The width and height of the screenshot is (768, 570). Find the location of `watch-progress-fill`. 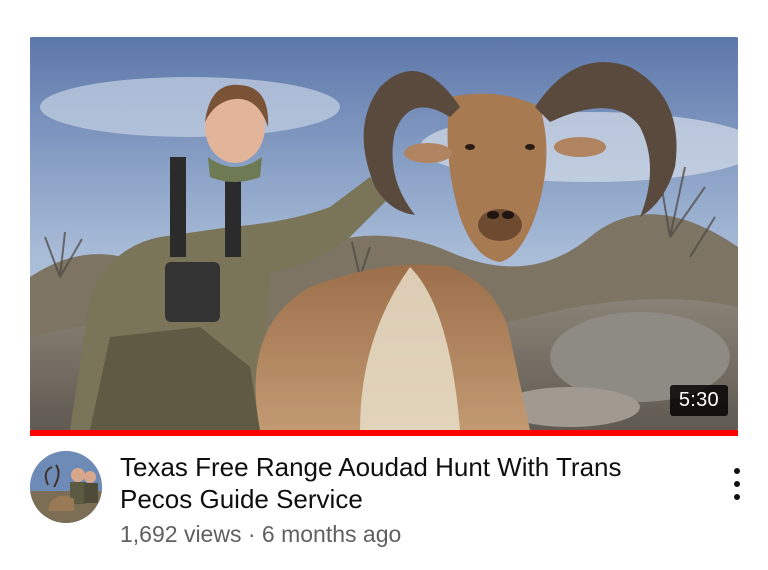

watch-progress-fill is located at coordinates (384, 433).